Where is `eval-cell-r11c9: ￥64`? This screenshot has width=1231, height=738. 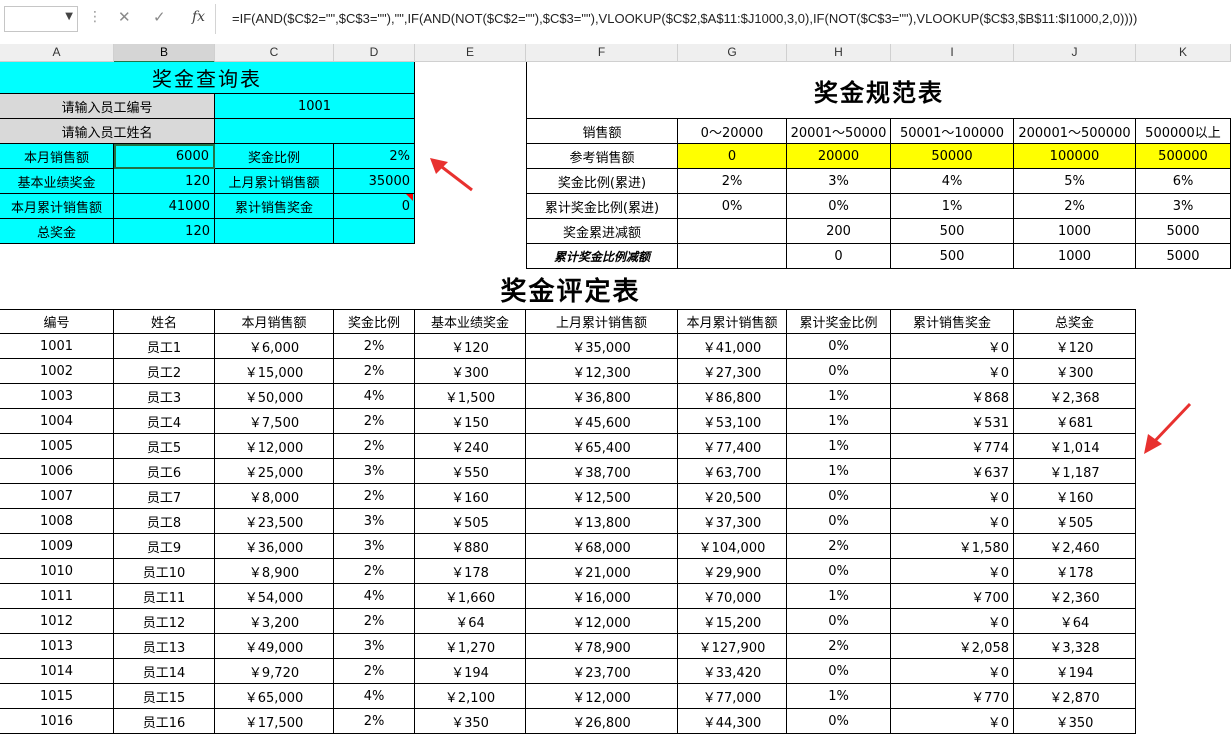
eval-cell-r11c9: ￥64 is located at coordinates (1075, 621).